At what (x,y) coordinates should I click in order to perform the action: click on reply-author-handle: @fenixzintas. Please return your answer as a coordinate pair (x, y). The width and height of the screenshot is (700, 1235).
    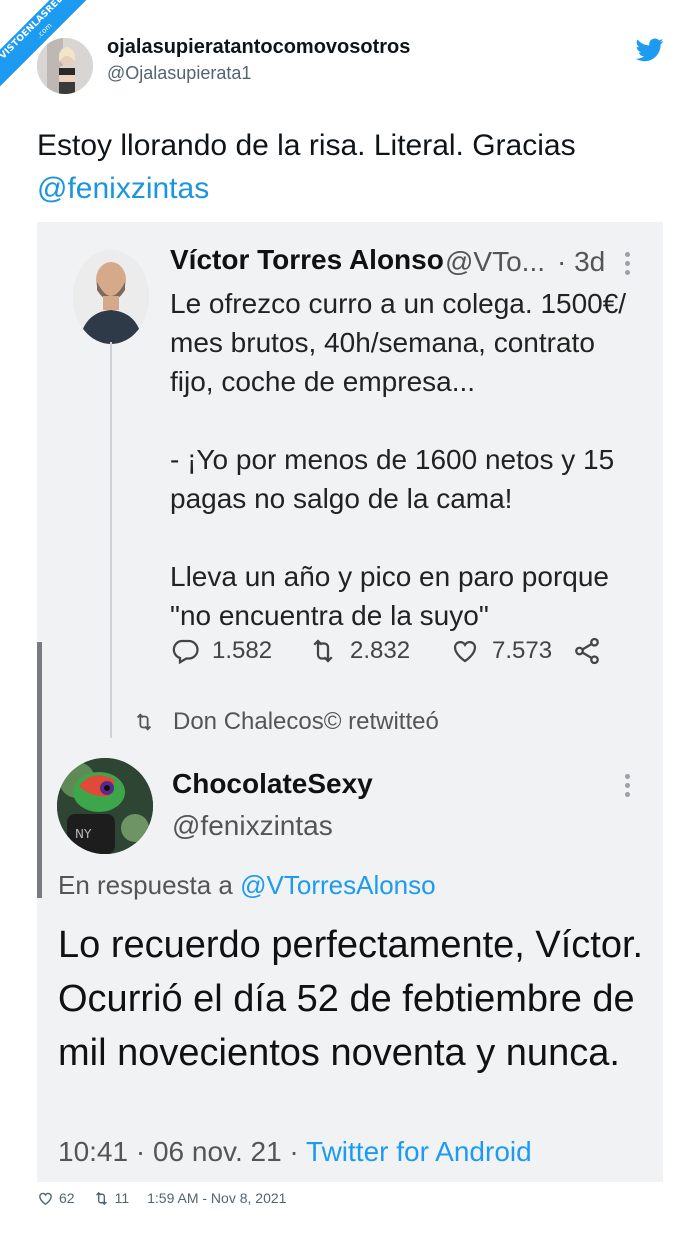
    Looking at the image, I should click on (252, 826).